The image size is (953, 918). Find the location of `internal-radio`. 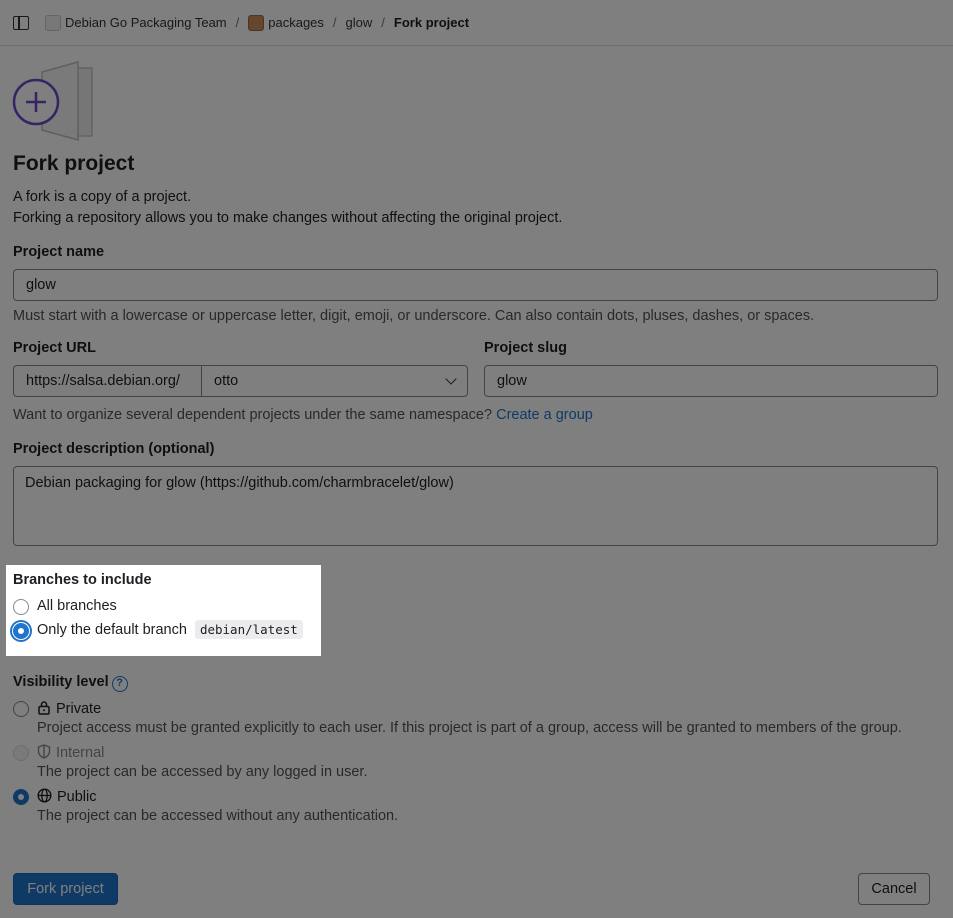

internal-radio is located at coordinates (21, 753).